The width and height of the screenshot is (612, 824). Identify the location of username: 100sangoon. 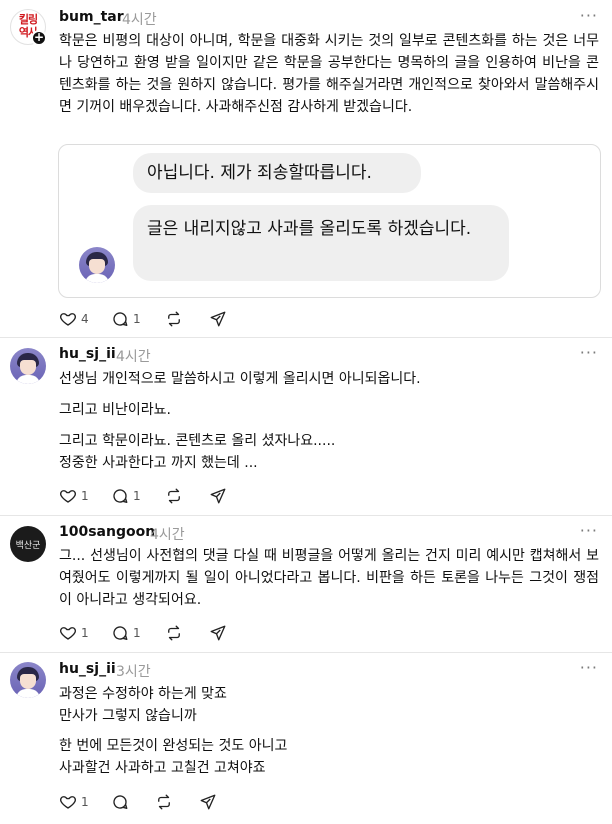
(107, 532).